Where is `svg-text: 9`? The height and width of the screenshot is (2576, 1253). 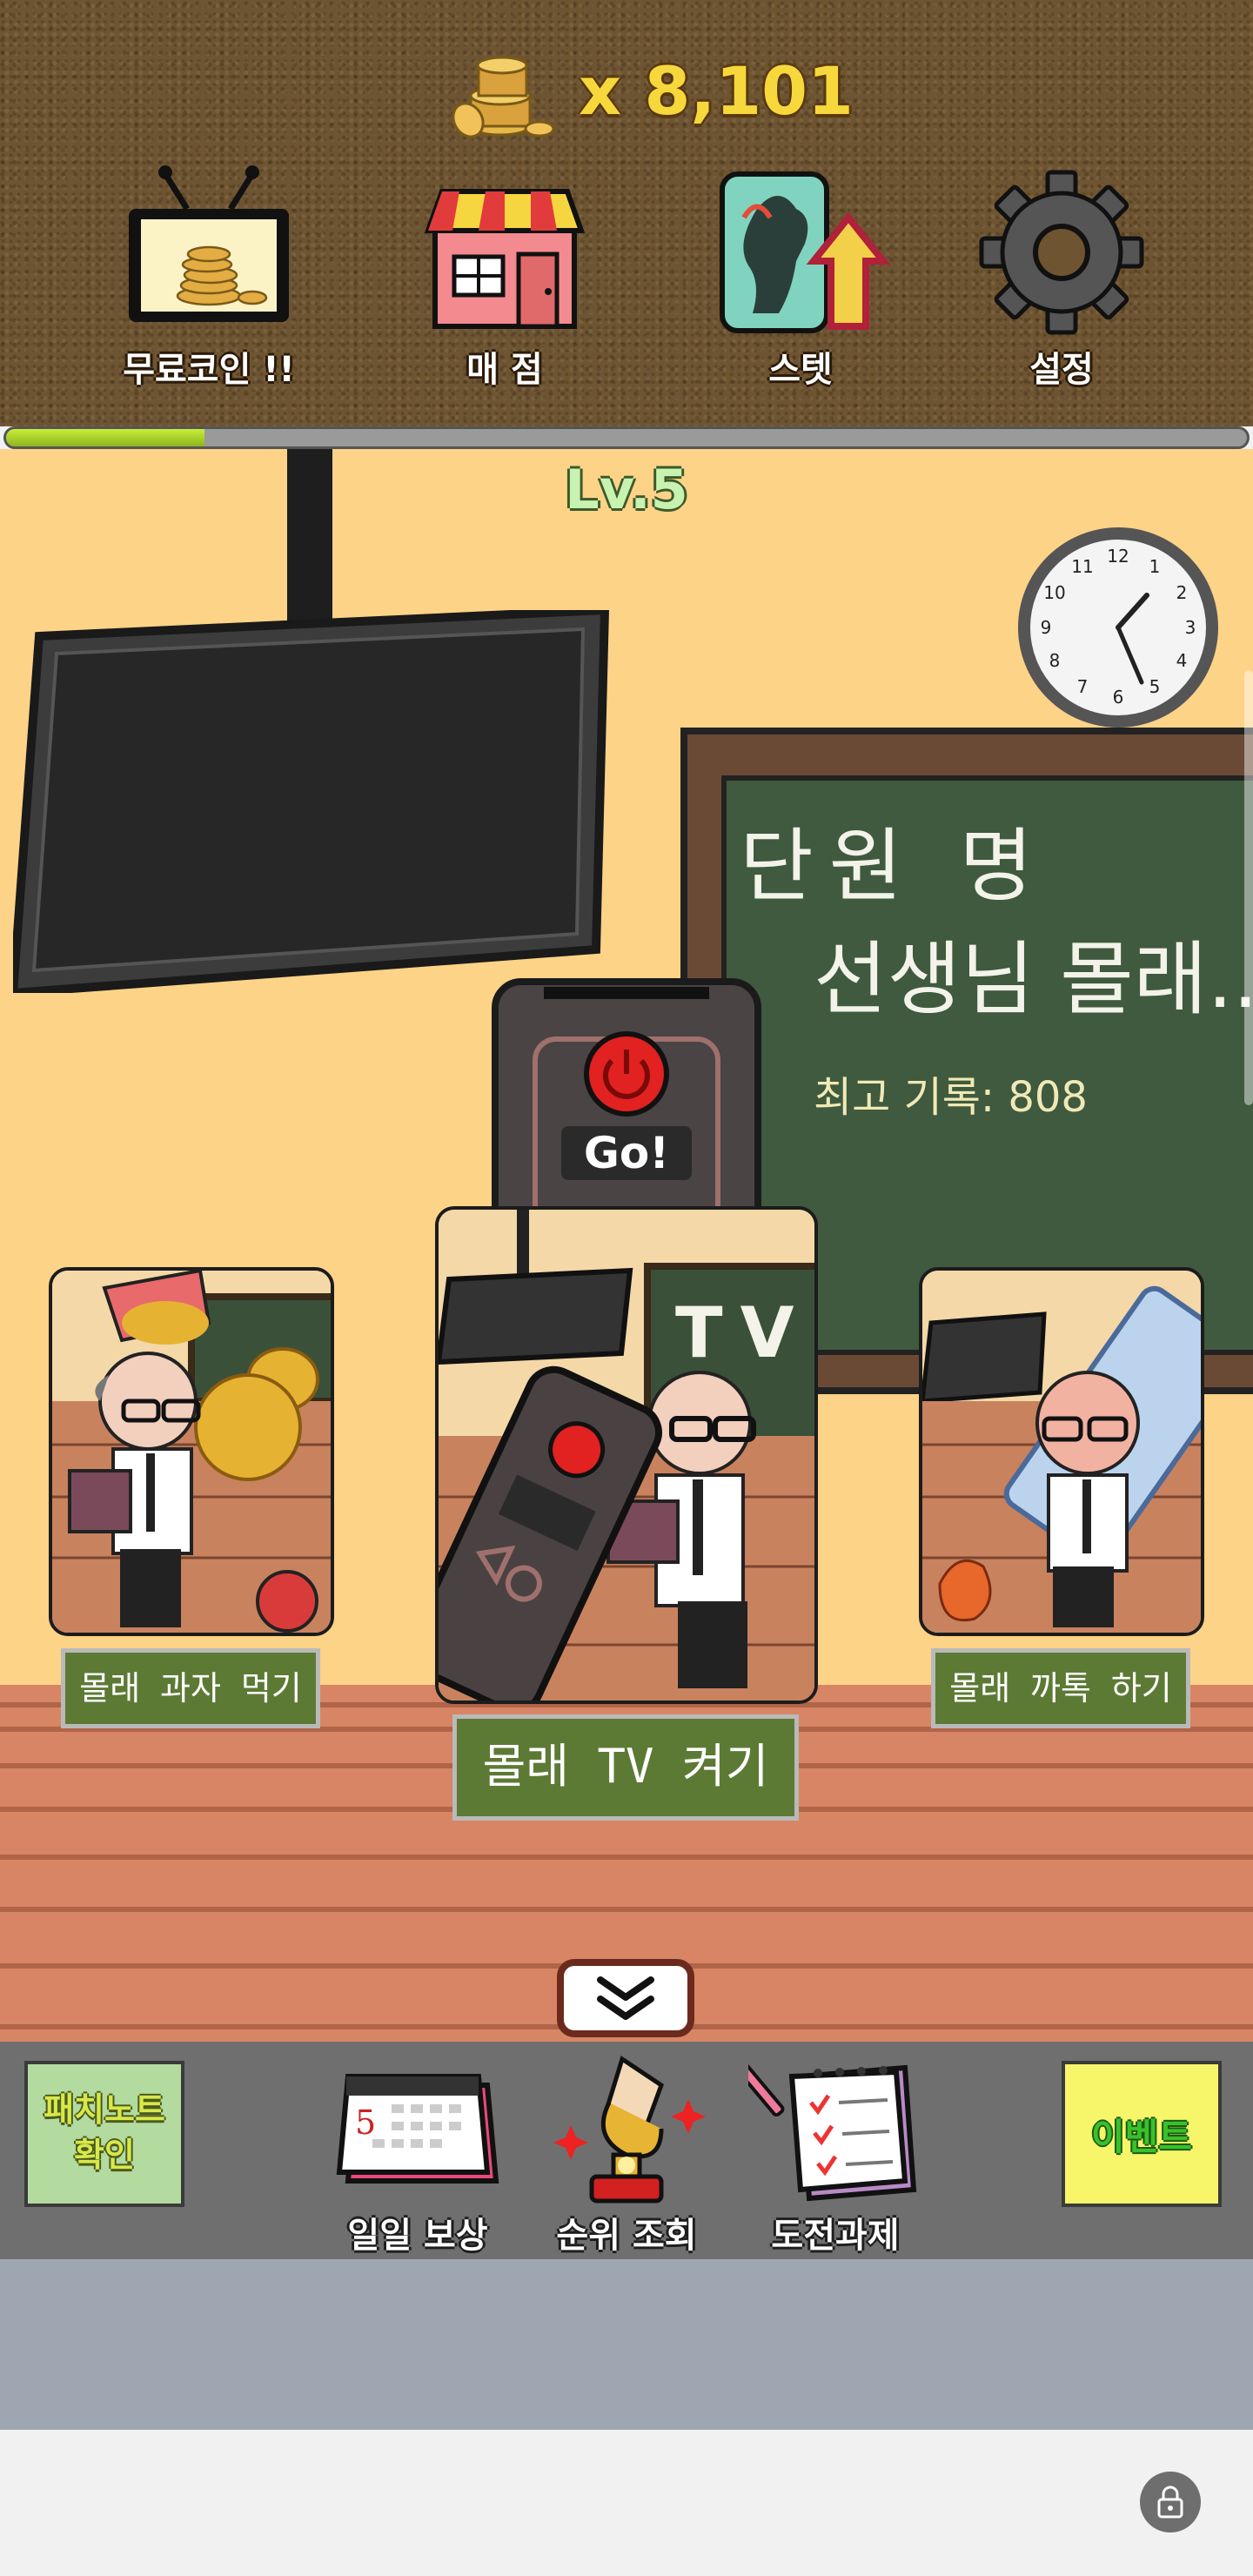 svg-text: 9 is located at coordinates (1046, 628).